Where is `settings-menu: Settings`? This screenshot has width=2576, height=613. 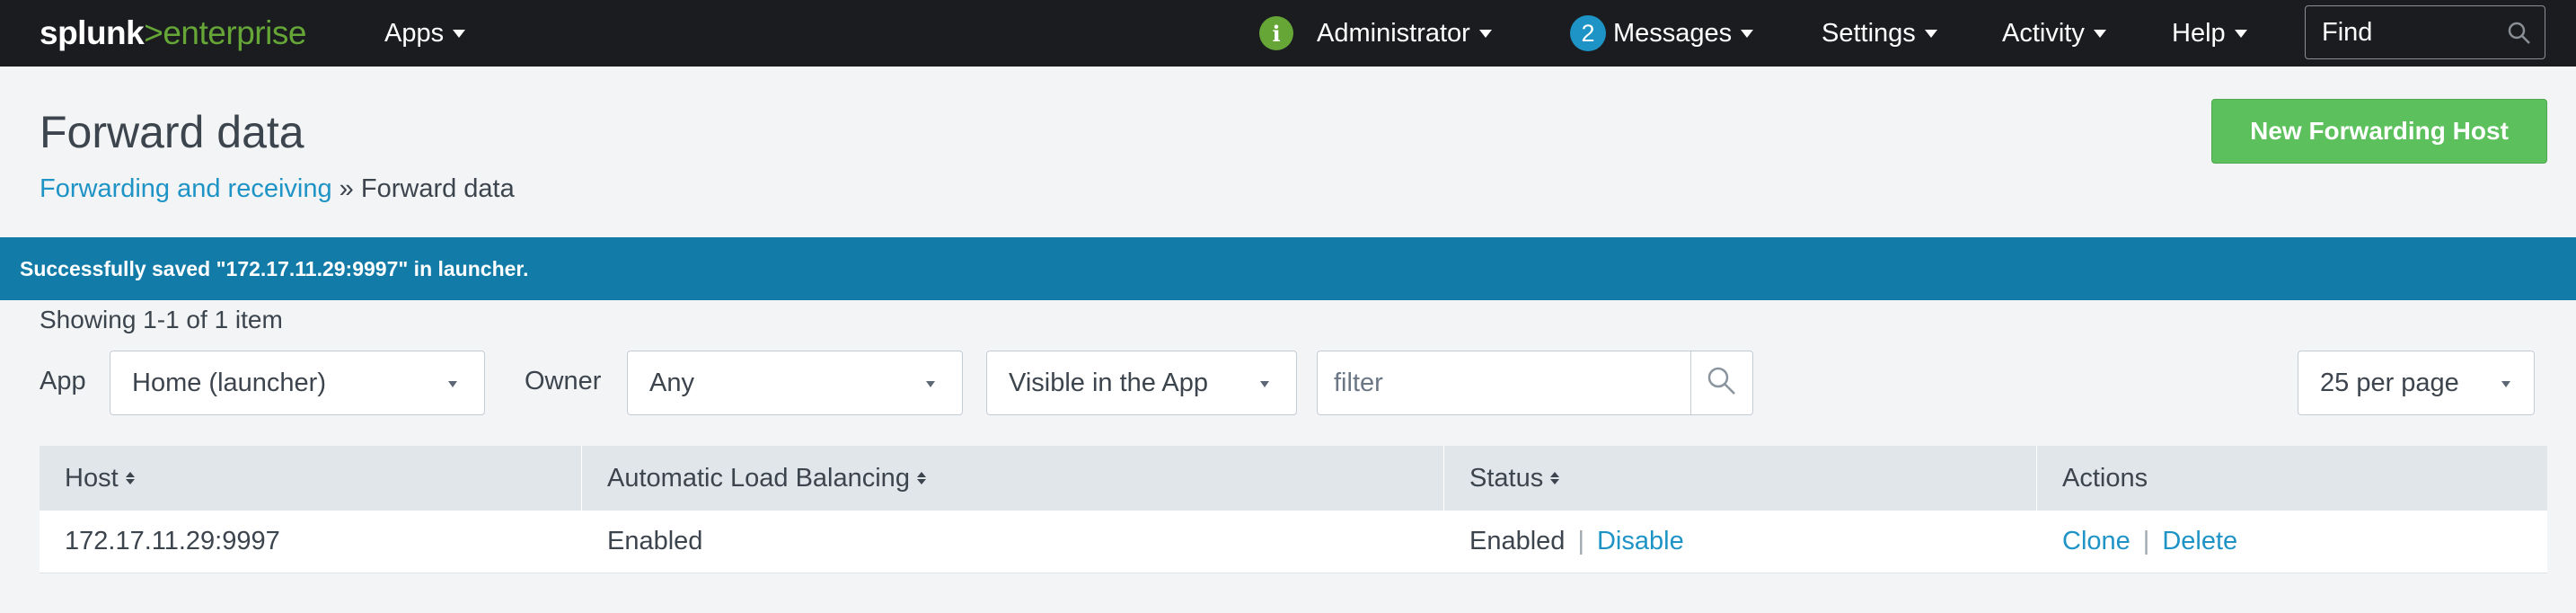
settings-menu: Settings is located at coordinates (1879, 33).